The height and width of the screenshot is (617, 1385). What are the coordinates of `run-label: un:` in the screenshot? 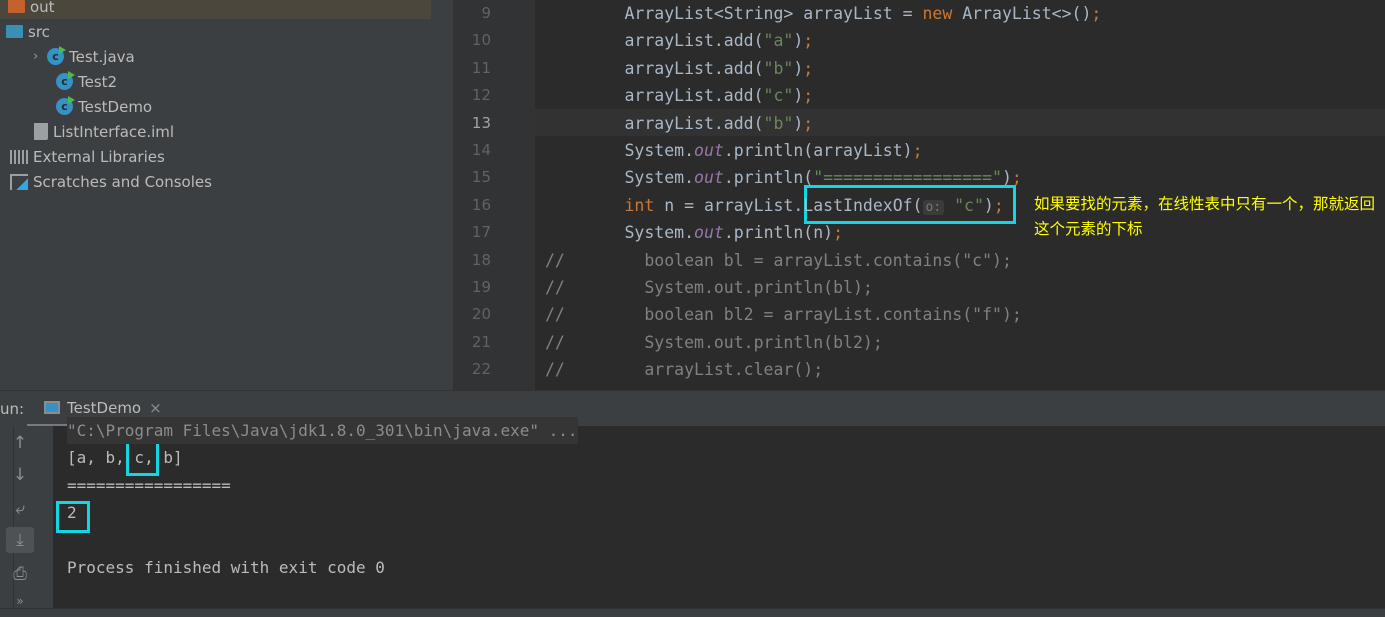 It's located at (12, 409).